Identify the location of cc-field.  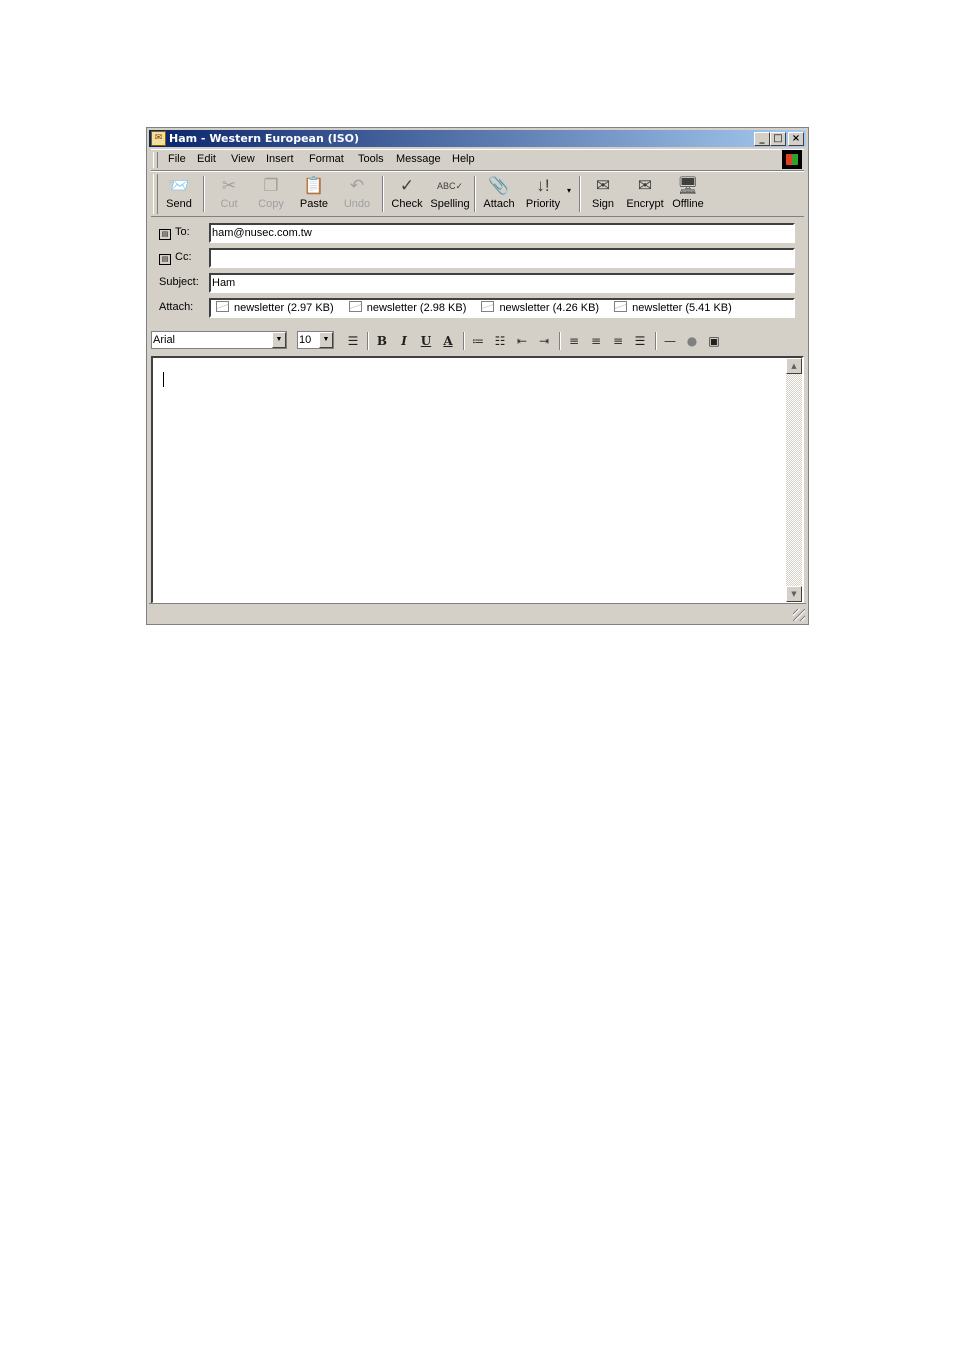
(502, 258).